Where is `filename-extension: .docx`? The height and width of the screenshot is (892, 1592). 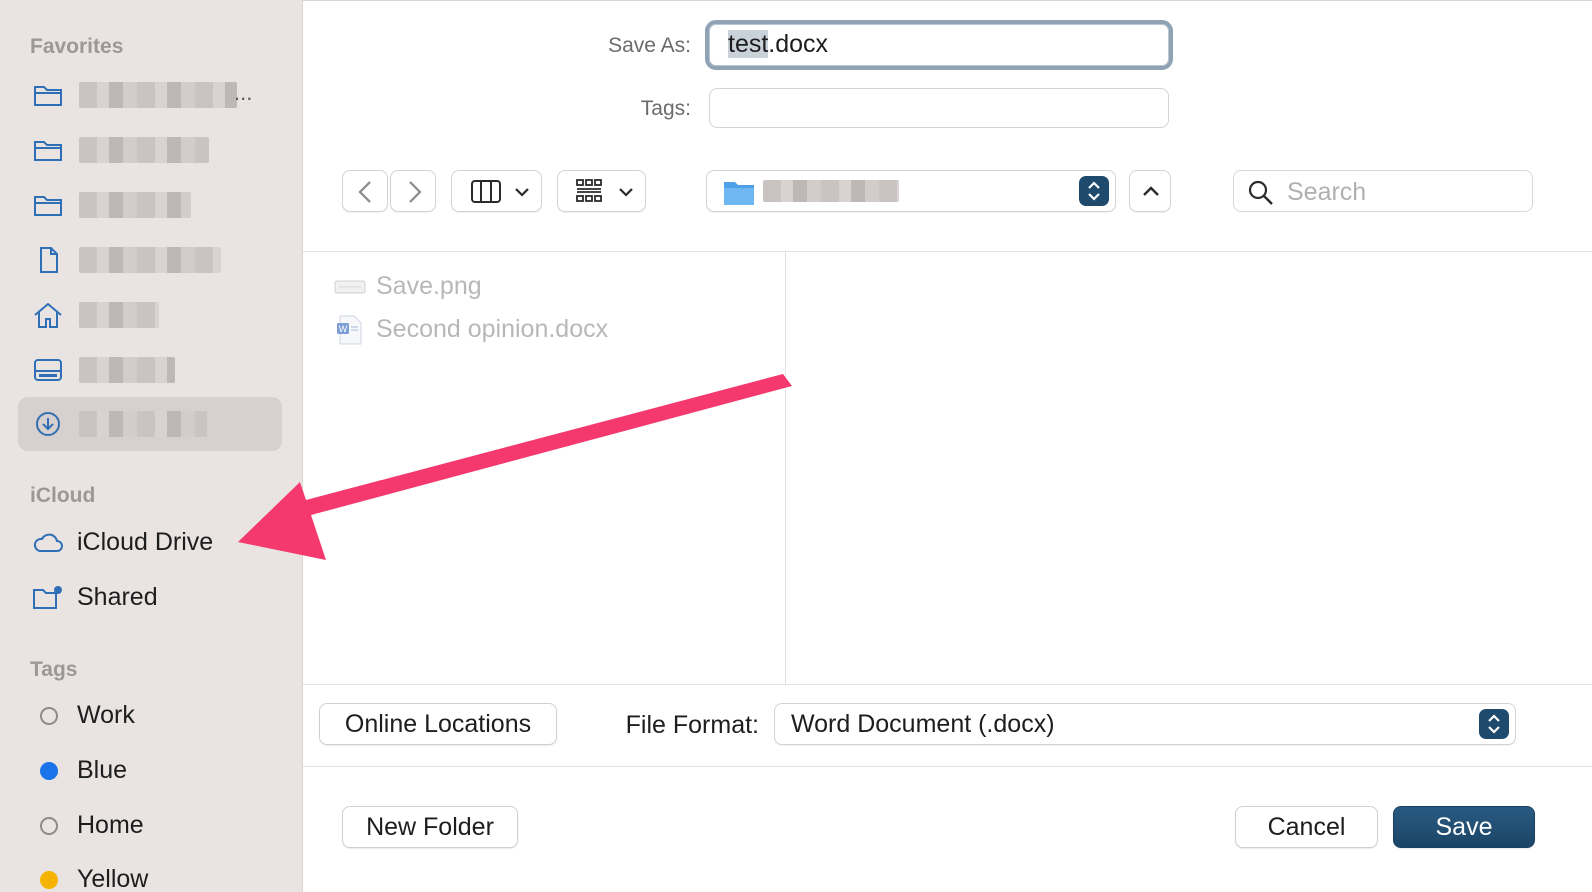
filename-extension: .docx is located at coordinates (798, 44).